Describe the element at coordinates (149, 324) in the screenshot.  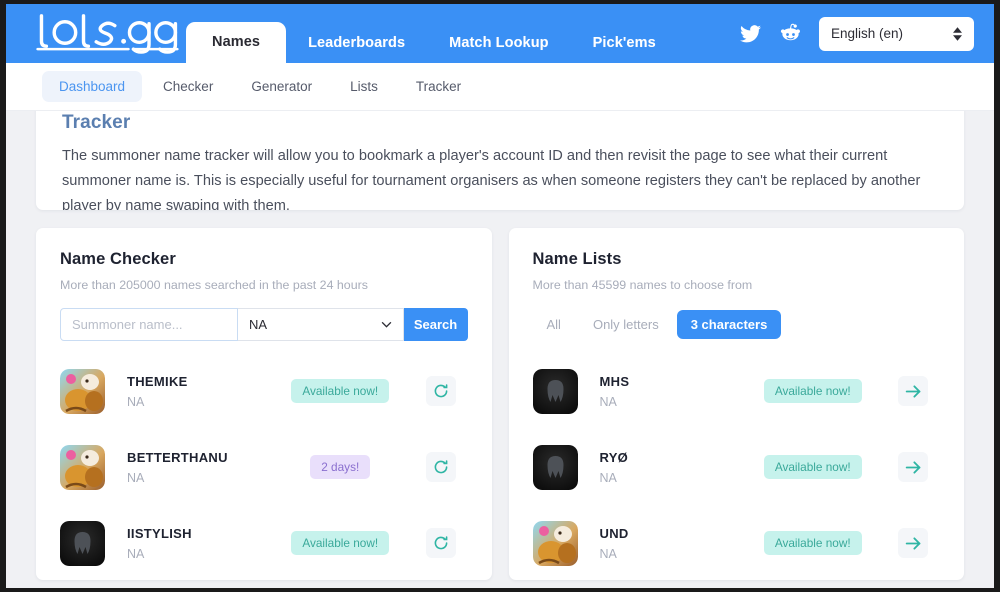
I see `summoner-name-input` at that location.